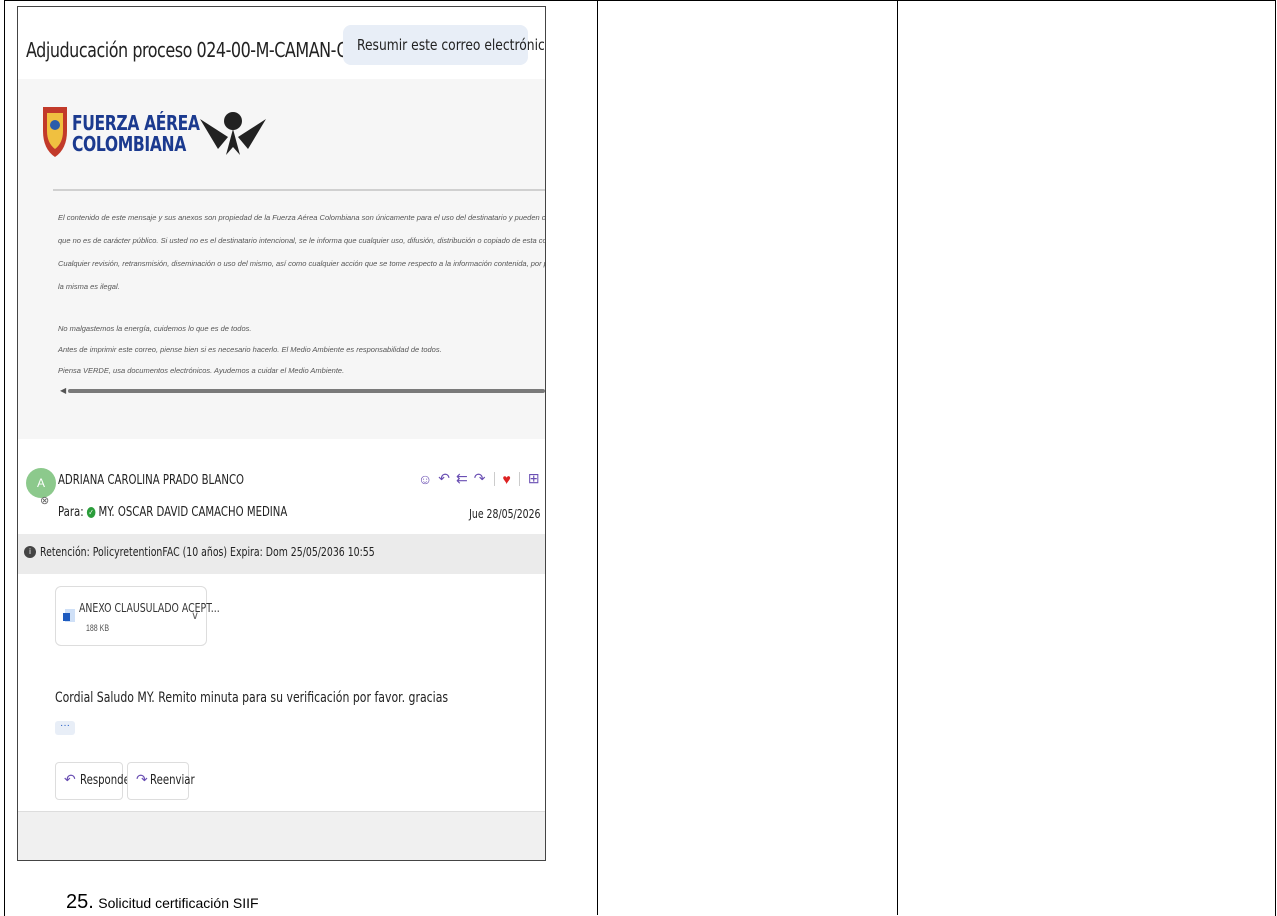 The width and height of the screenshot is (1277, 916). Describe the element at coordinates (172, 780) in the screenshot. I see `forward-label: Reenviar` at that location.